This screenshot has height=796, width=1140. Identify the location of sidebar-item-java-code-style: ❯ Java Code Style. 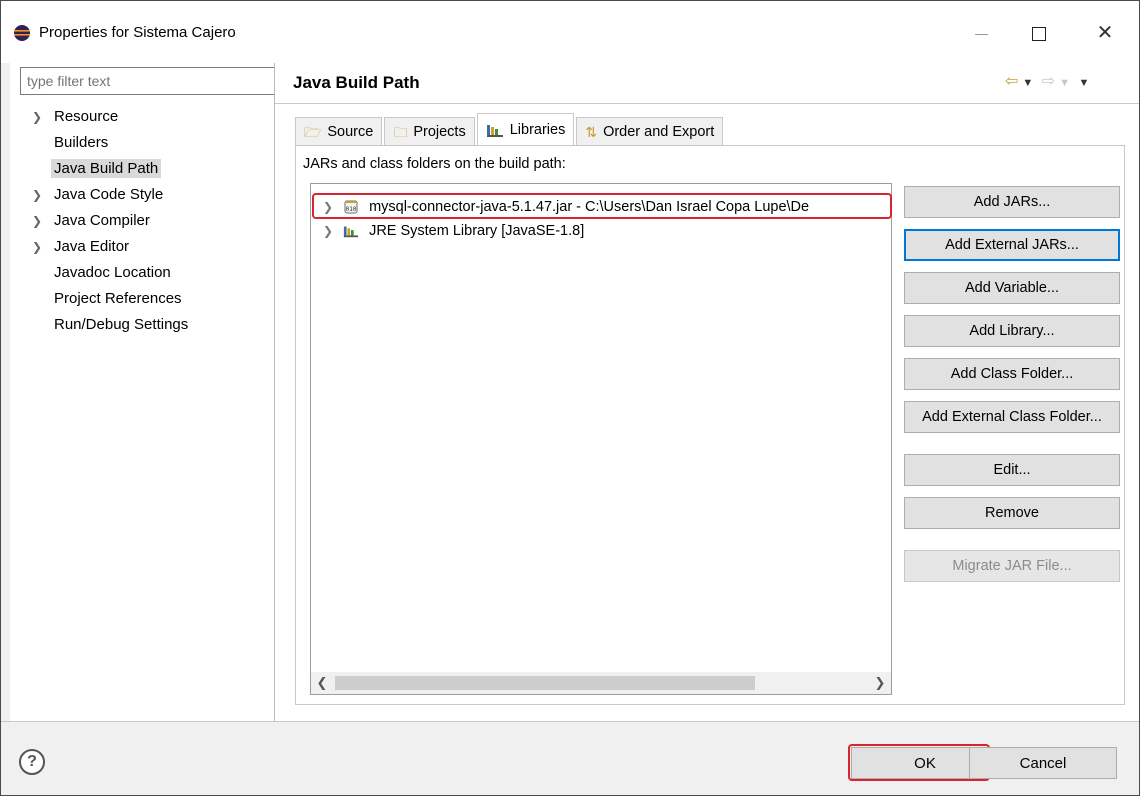
(145, 196).